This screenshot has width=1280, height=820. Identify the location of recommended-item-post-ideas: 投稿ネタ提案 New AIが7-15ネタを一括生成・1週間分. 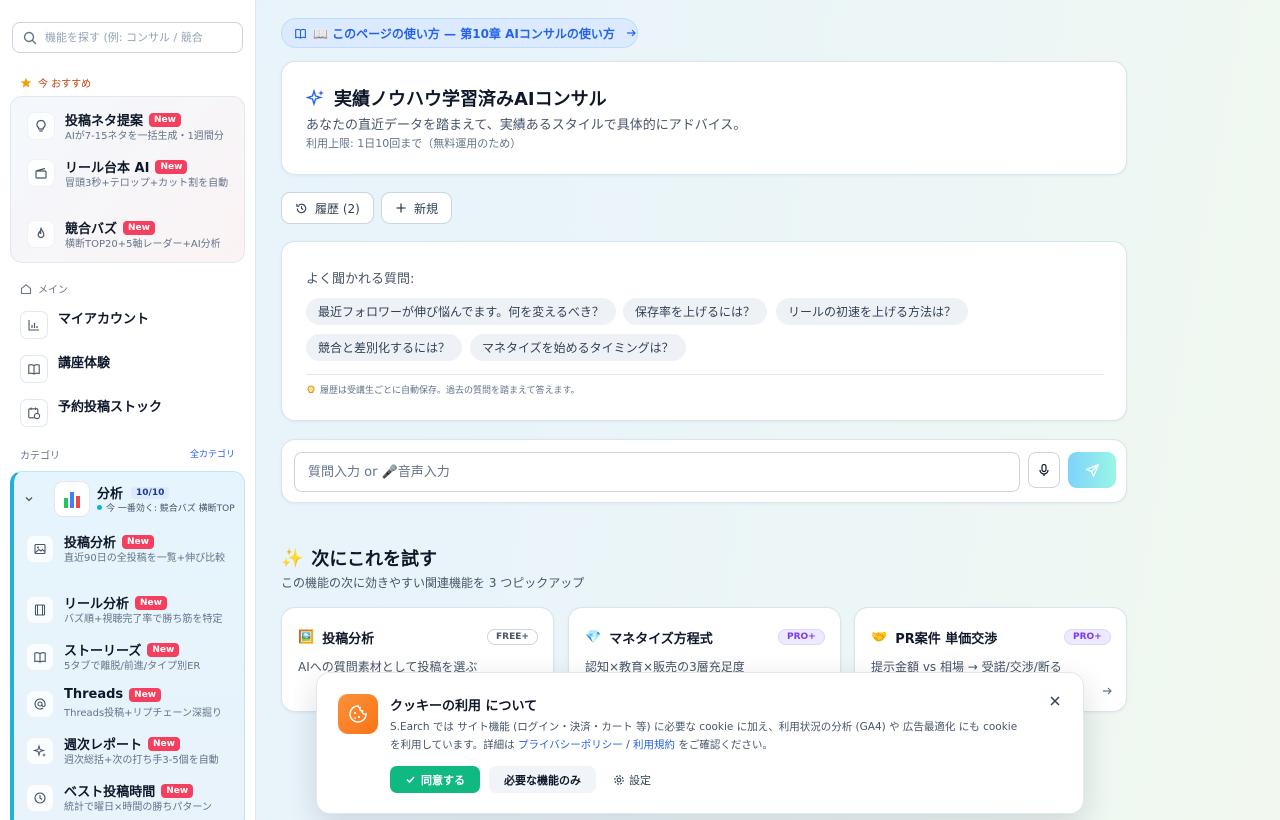
(134, 130).